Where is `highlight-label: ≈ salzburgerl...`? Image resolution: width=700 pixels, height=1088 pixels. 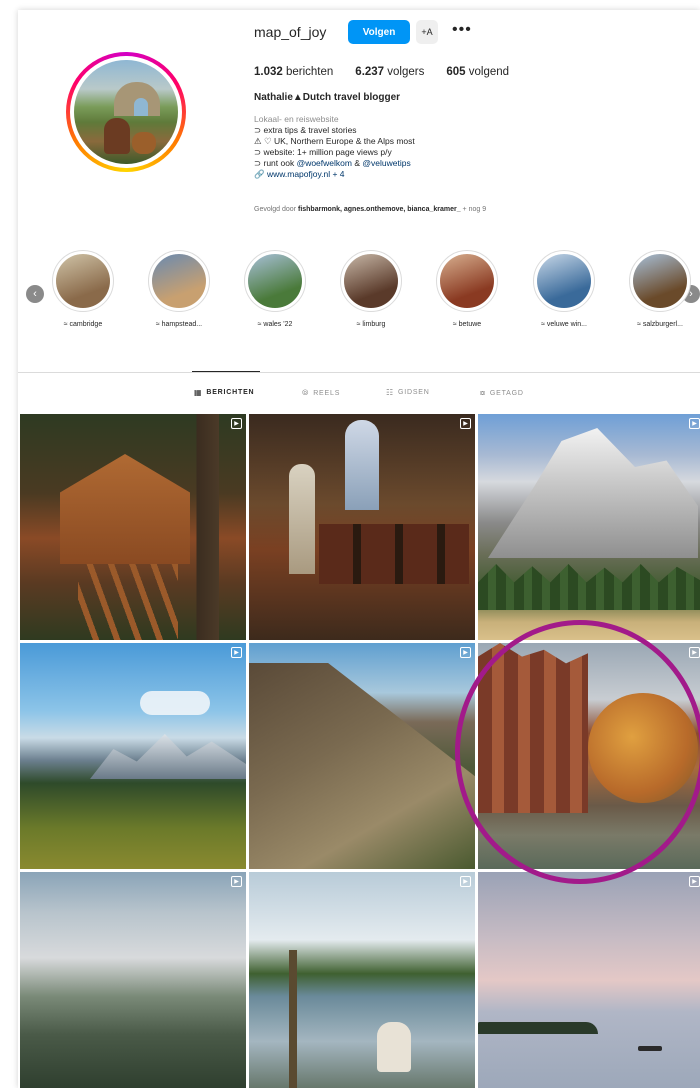 highlight-label: ≈ salzburgerl... is located at coordinates (660, 324).